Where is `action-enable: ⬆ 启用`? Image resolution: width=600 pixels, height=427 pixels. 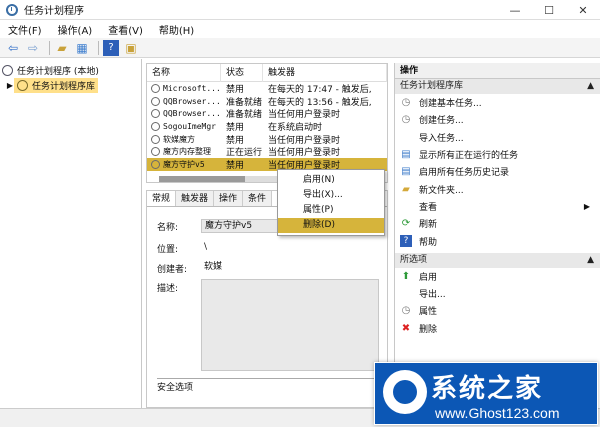 action-enable: ⬆ 启用 is located at coordinates (497, 276).